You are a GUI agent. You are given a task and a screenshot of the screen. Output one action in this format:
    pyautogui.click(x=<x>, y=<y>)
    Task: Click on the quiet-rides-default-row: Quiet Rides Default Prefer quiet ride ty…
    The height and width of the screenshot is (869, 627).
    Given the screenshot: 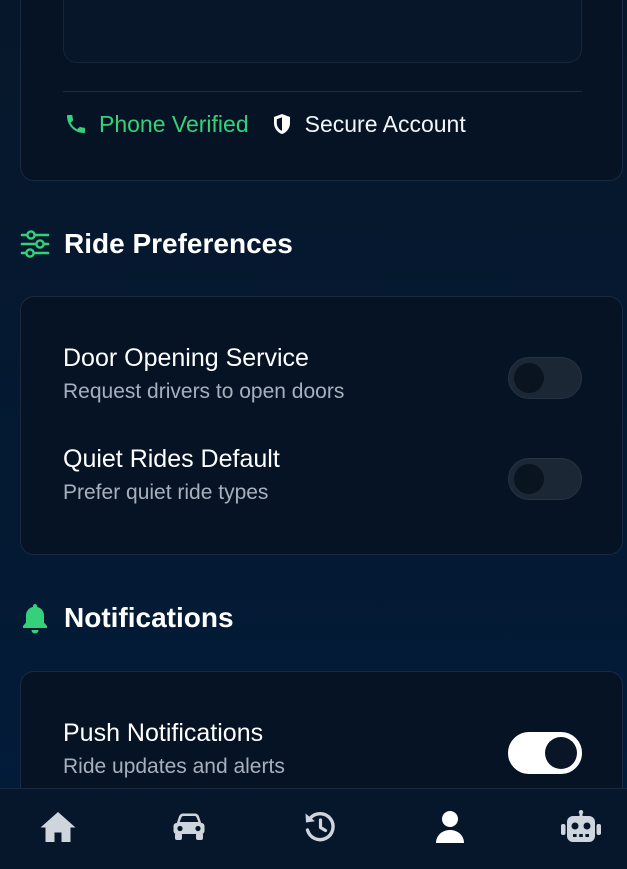 What is the action you would take?
    pyautogui.click(x=322, y=484)
    